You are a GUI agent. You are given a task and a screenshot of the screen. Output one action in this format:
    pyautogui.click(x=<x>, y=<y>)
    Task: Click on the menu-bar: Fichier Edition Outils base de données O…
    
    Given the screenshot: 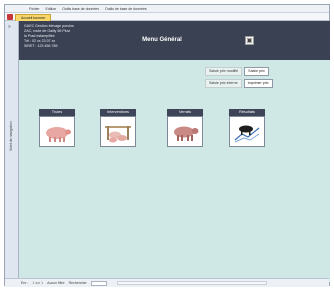 What is the action you would take?
    pyautogui.click(x=167, y=9)
    